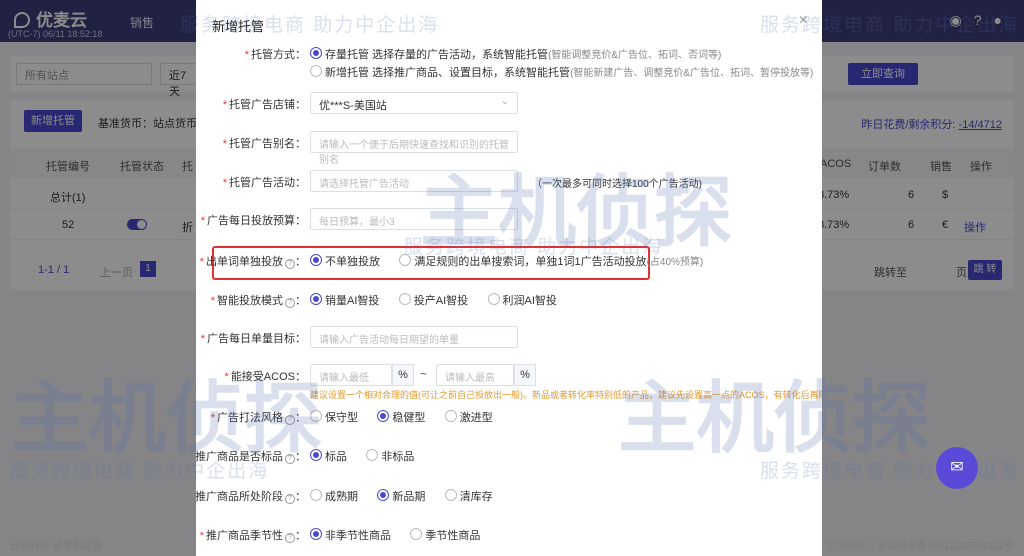 The height and width of the screenshot is (556, 1024). I want to click on radio-non-standard: 非标品, so click(390, 456).